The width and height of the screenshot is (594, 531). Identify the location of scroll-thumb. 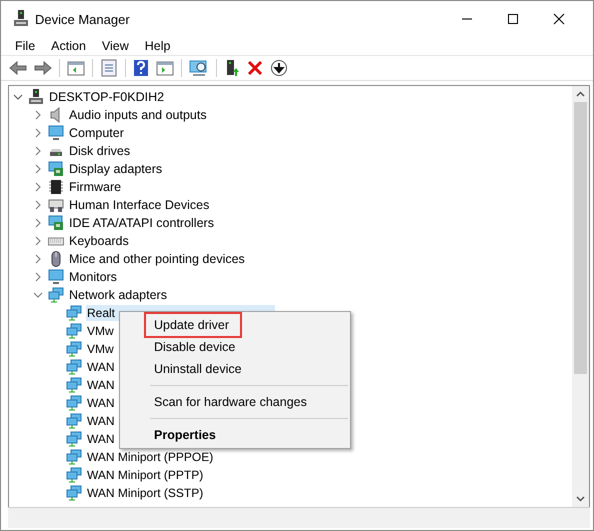
(580, 238).